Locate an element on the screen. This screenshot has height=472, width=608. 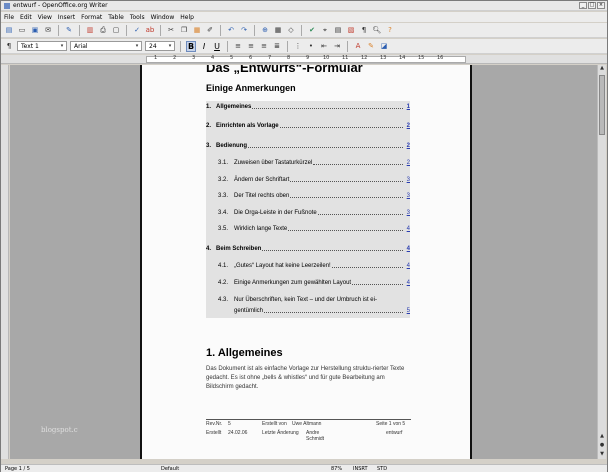
format-paintbrush-icon: ✐ is located at coordinates (210, 30).